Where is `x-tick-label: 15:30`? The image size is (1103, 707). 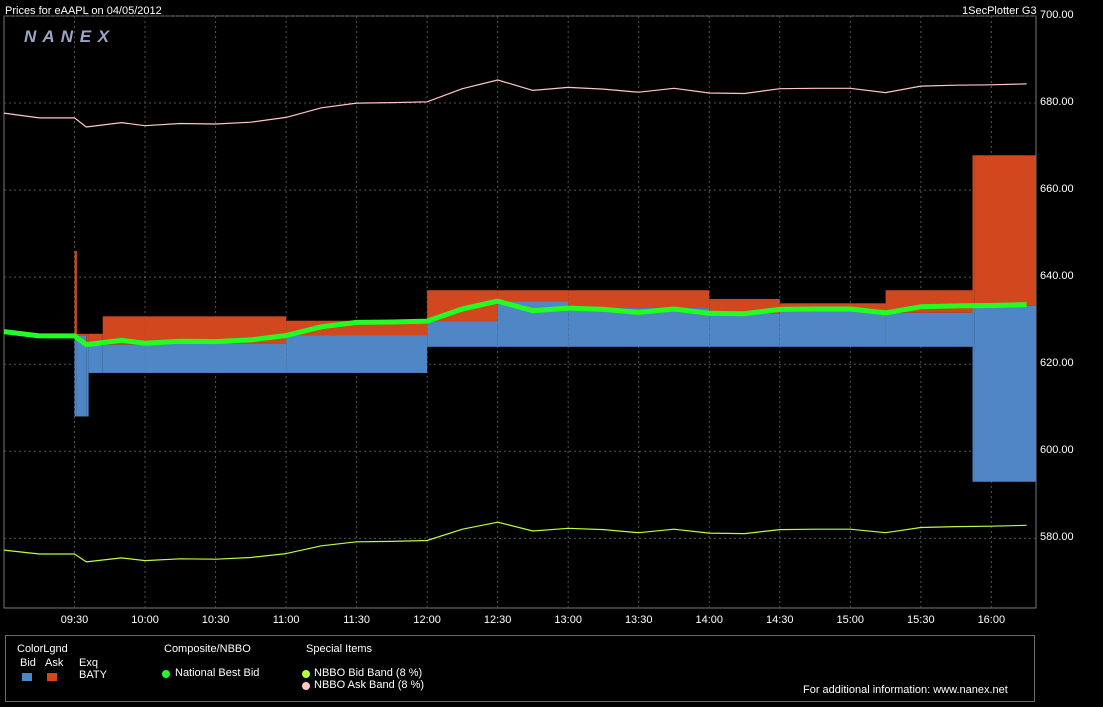
x-tick-label: 15:30 is located at coordinates (921, 620).